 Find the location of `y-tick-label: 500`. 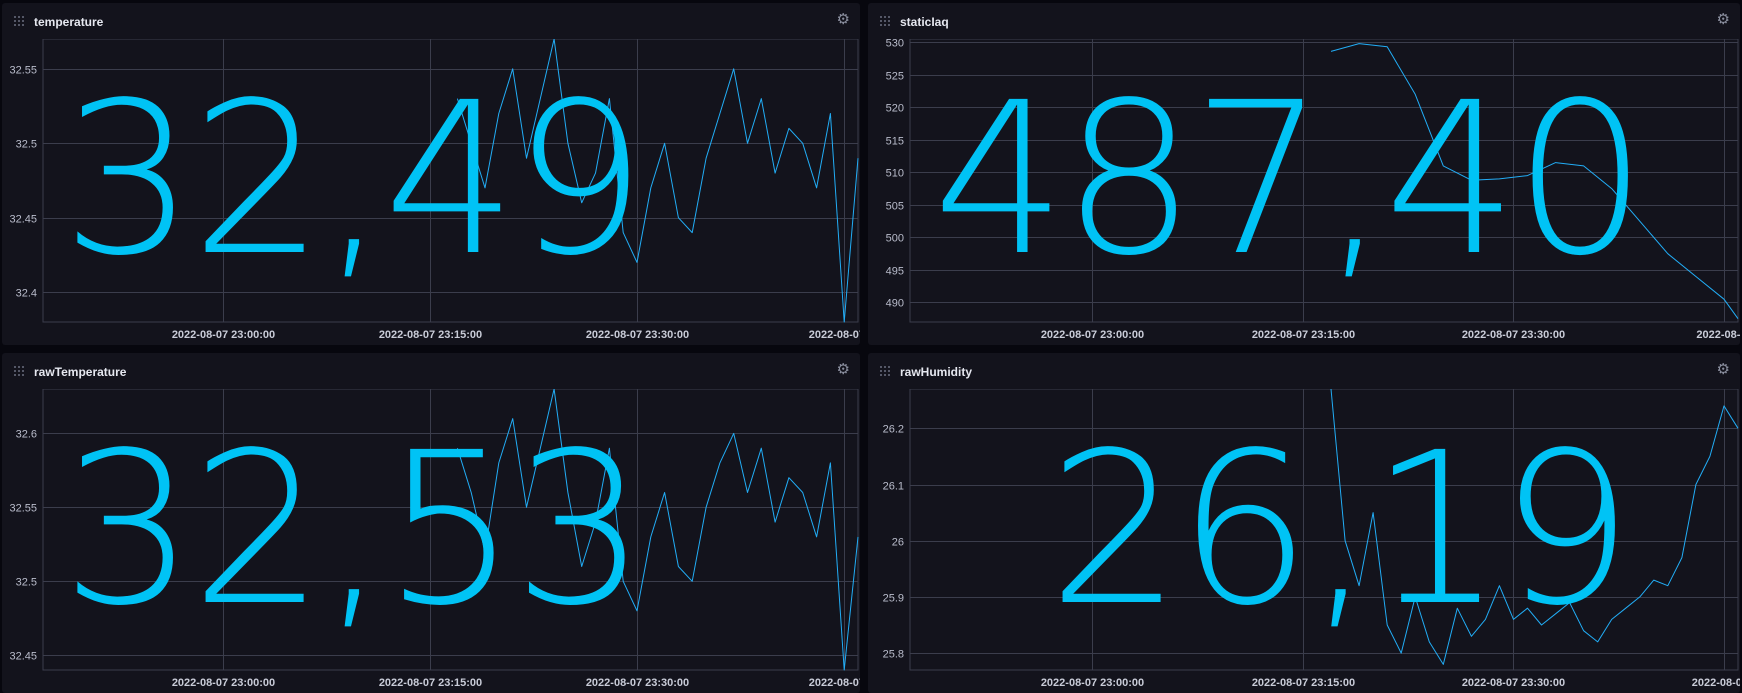

y-tick-label: 500 is located at coordinates (895, 239).